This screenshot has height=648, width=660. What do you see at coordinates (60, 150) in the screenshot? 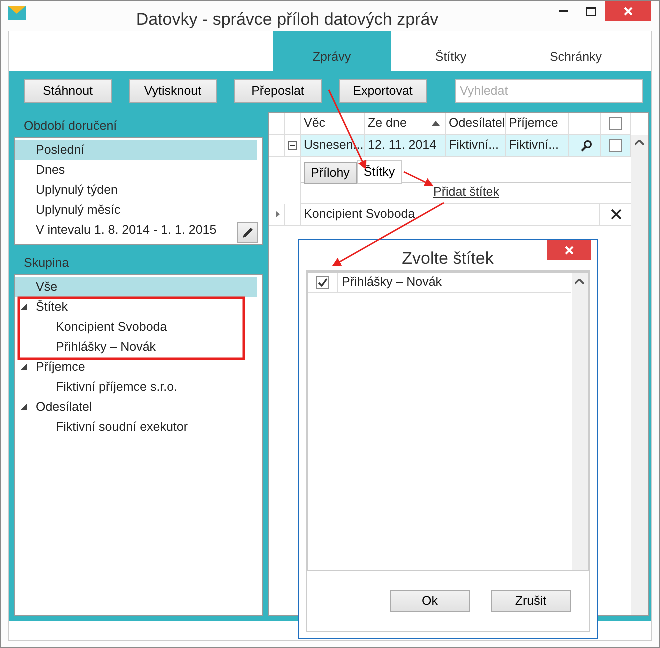
I see `list-item: Poslední` at bounding box center [60, 150].